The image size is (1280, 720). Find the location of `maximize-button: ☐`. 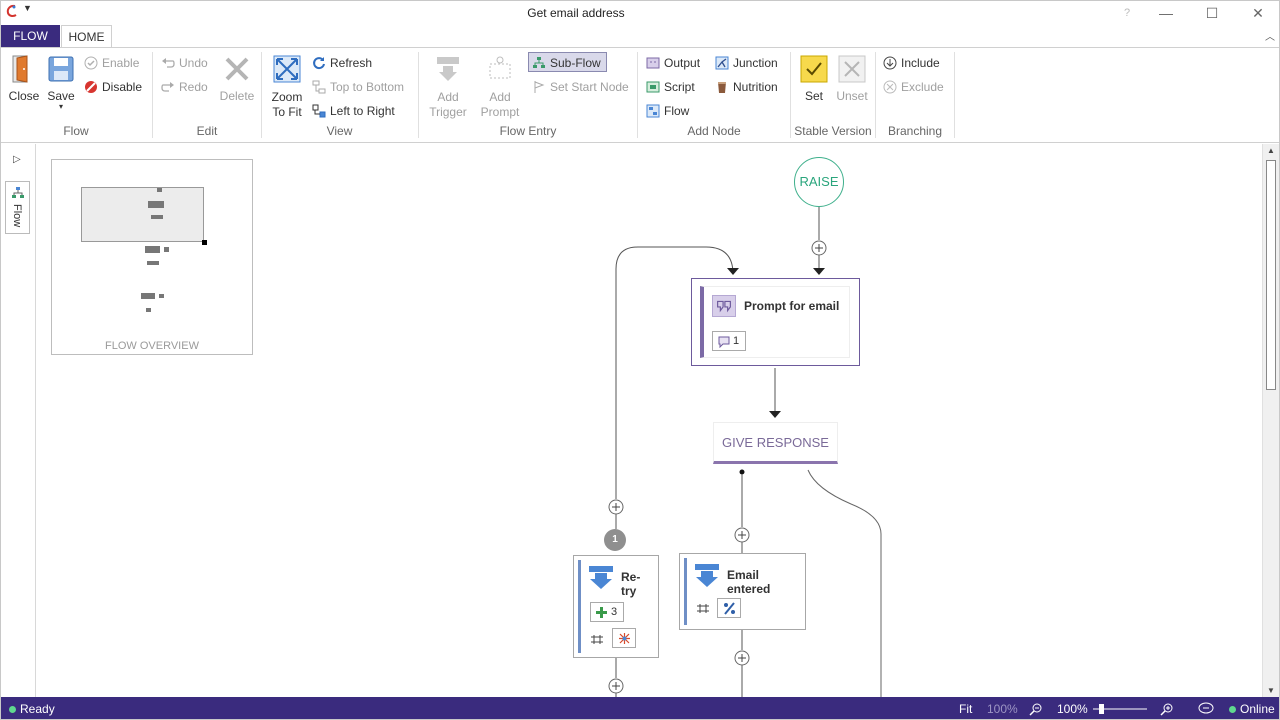

maximize-button: ☐ is located at coordinates (1212, 13).